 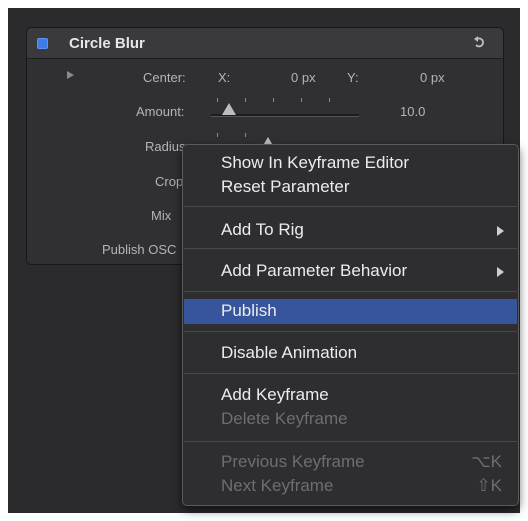 What do you see at coordinates (224, 77) in the screenshot?
I see `x-label: X:` at bounding box center [224, 77].